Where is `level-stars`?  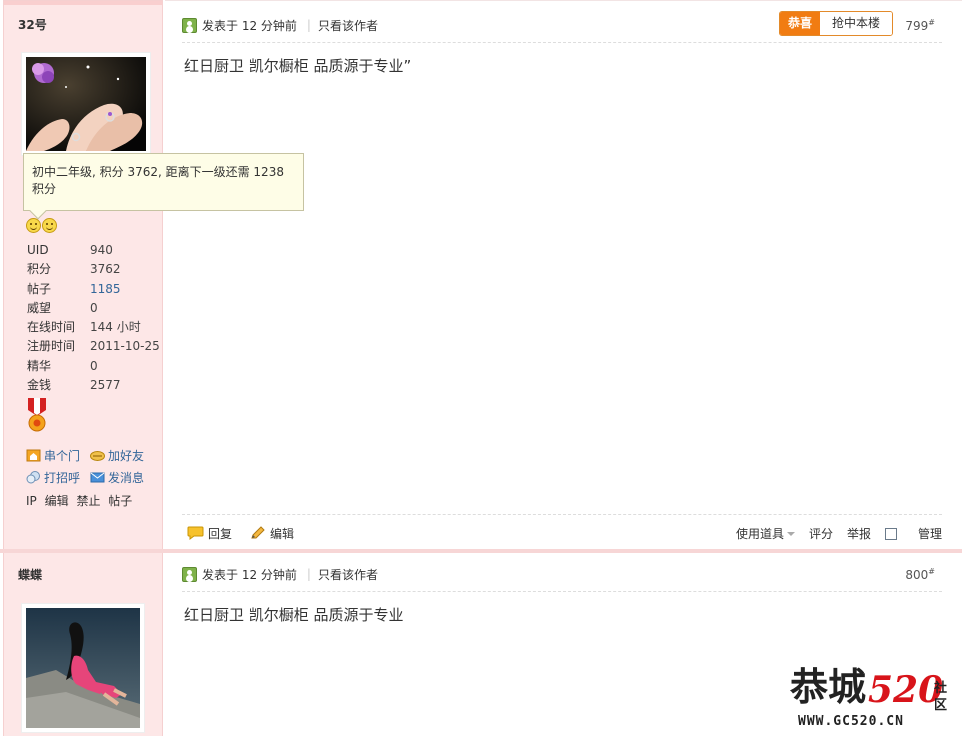 level-stars is located at coordinates (42, 227).